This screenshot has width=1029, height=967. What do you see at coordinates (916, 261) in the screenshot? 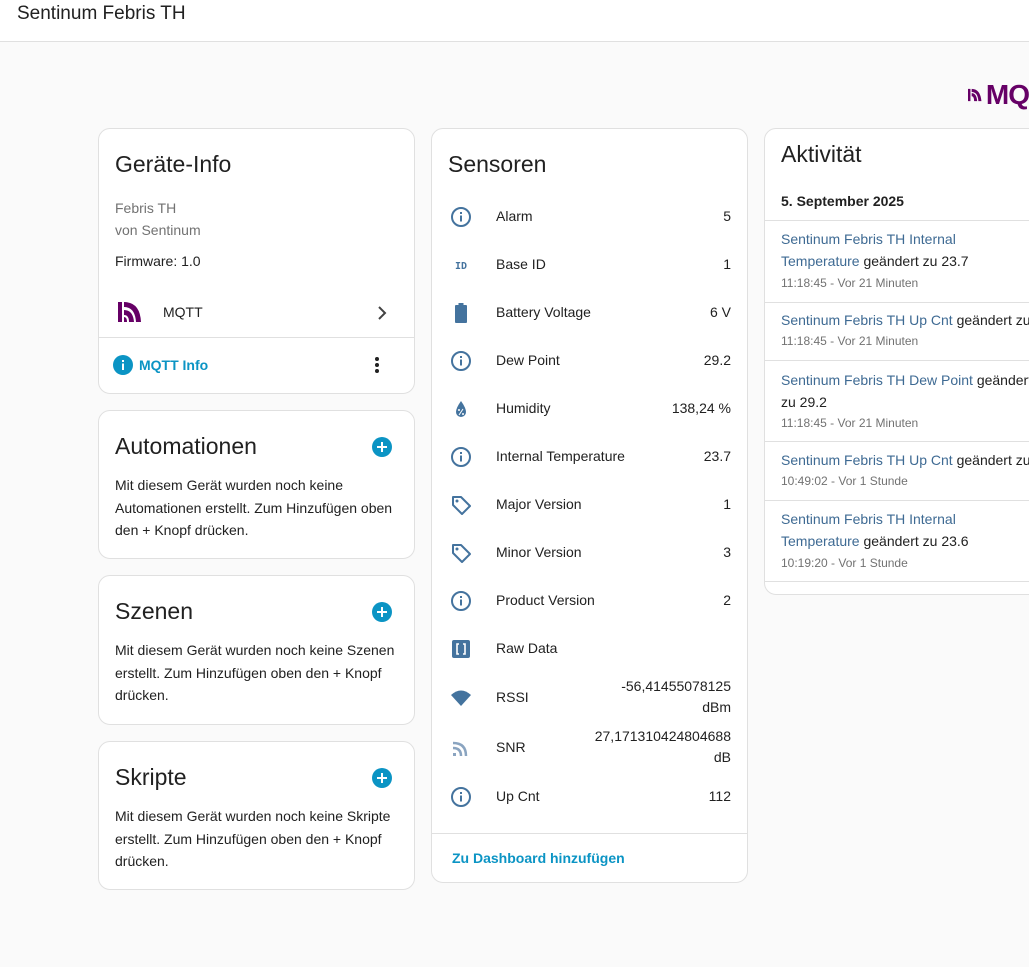
I see `activity-change: geändert zu 23.7` at bounding box center [916, 261].